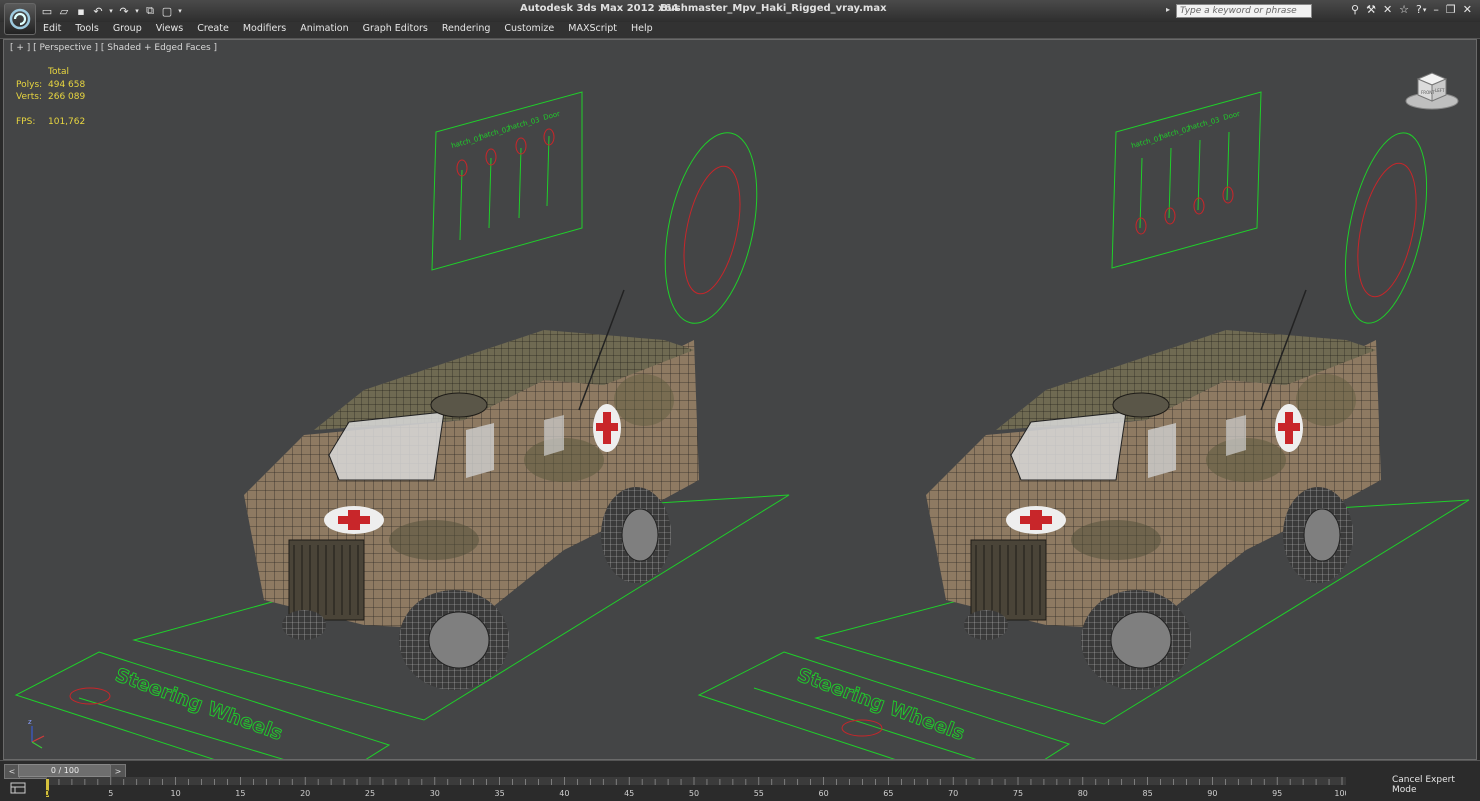 This screenshot has height=801, width=1480. I want to click on subscription-icon: ✕, so click(1387, 9).